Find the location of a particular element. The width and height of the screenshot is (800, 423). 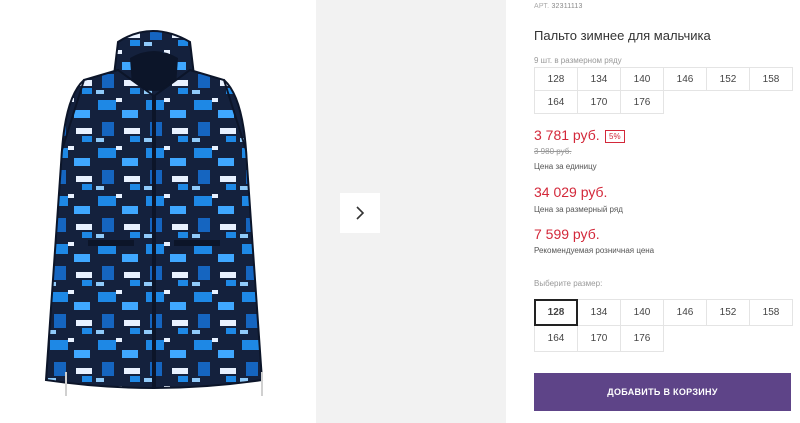

size-picker: 128 134 140 146 152 158 164 170 176 is located at coordinates (663, 325).